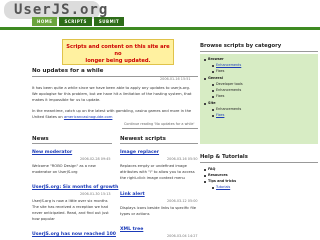  What do you see at coordinates (131, 229) in the screenshot?
I see `script-item-title: XML tree` at bounding box center [131, 229].